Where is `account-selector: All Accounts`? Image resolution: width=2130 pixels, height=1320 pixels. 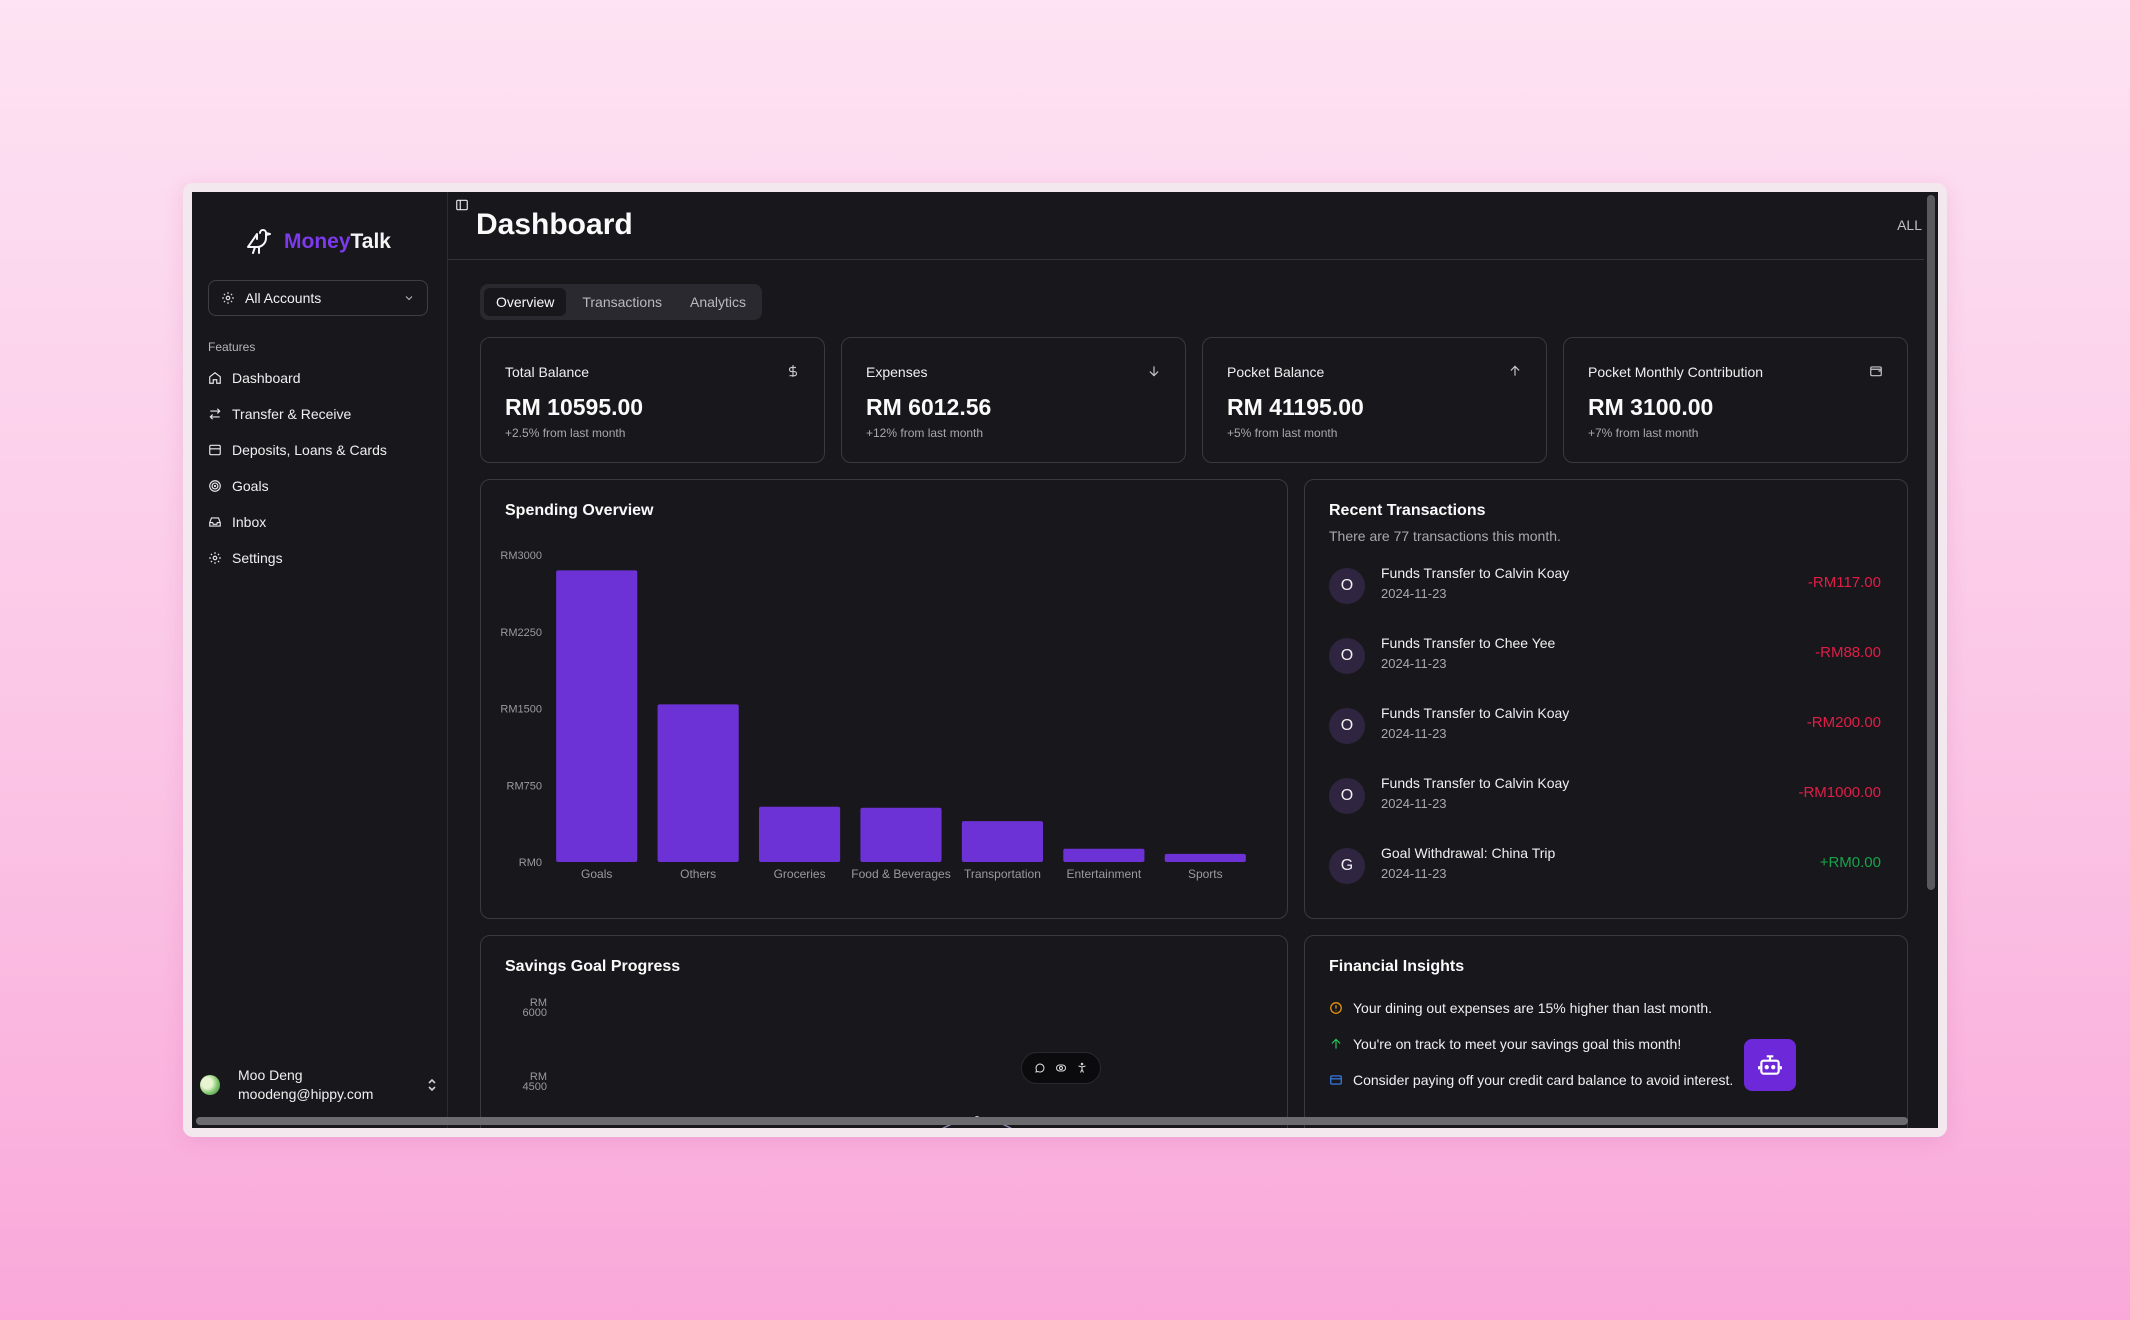 account-selector: All Accounts is located at coordinates (318, 298).